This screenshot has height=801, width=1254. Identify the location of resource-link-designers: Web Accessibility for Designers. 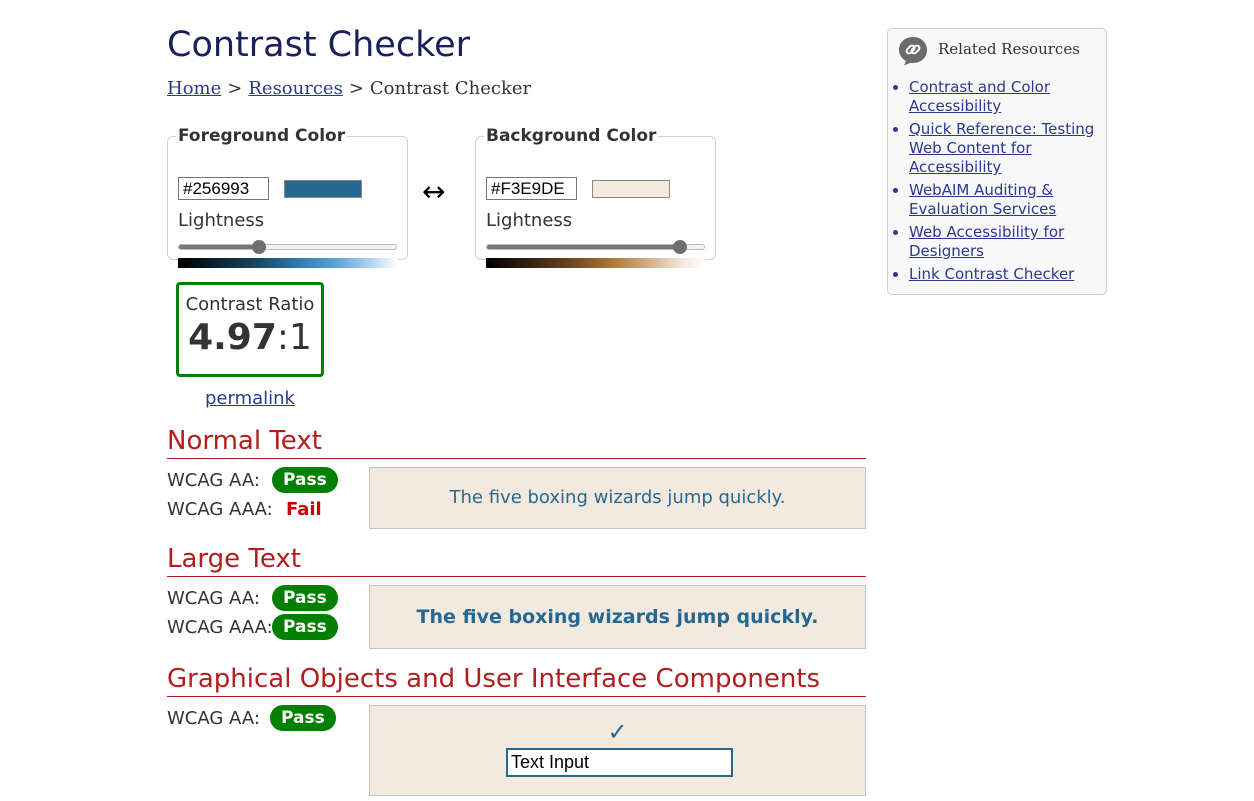
(986, 241).